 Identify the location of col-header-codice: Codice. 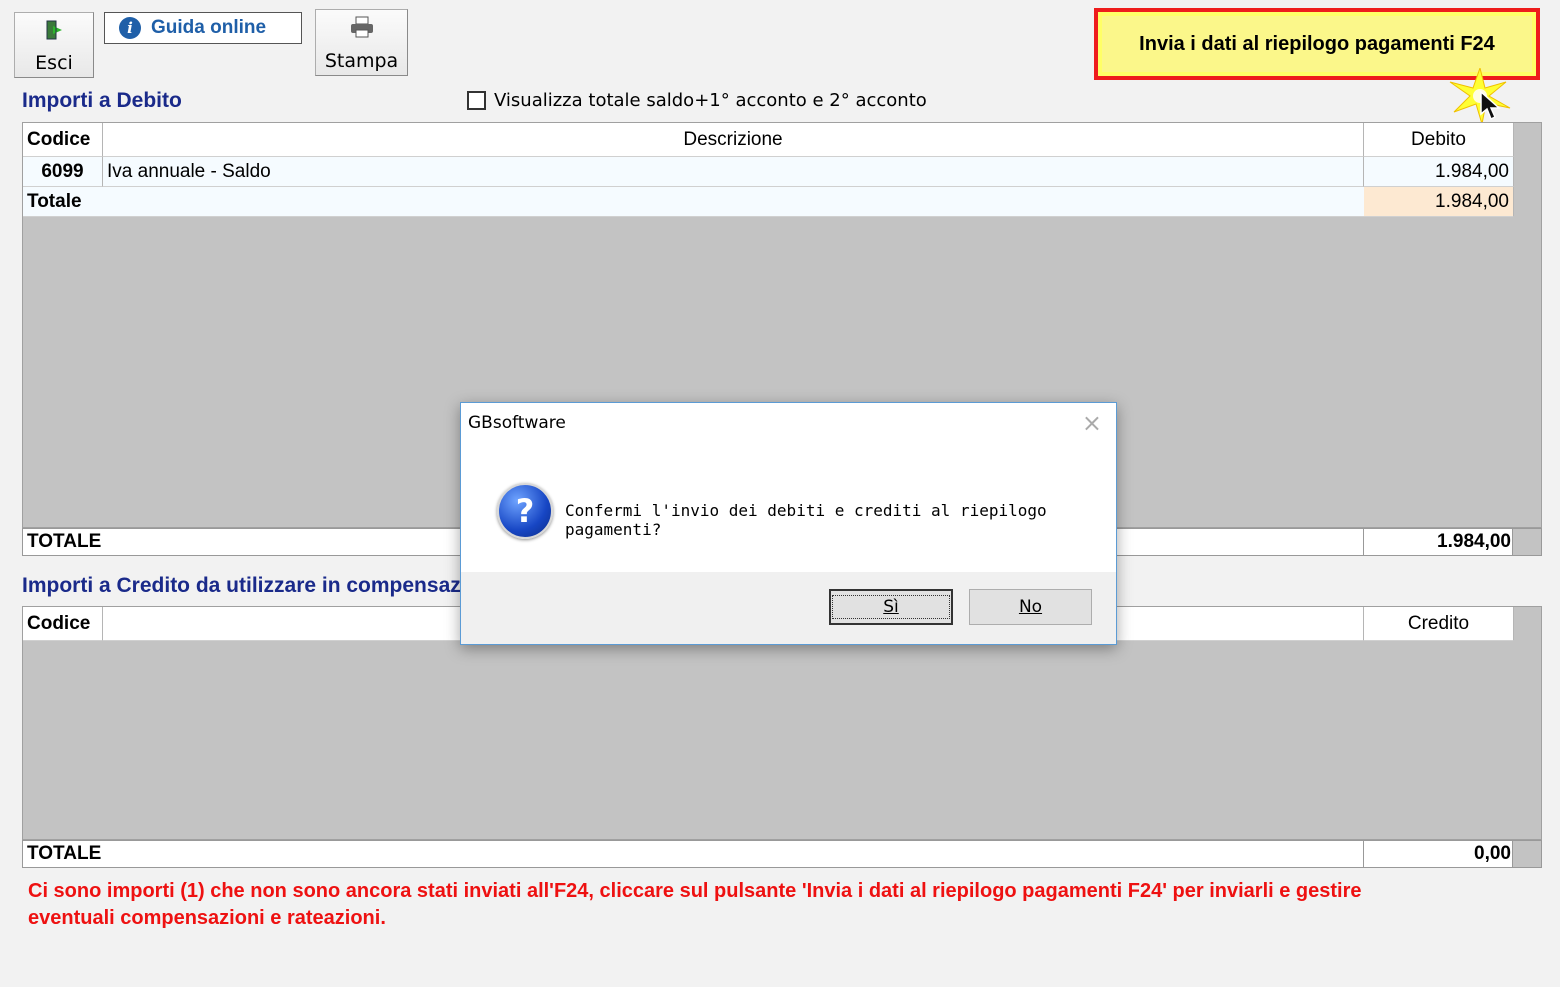
(63, 140).